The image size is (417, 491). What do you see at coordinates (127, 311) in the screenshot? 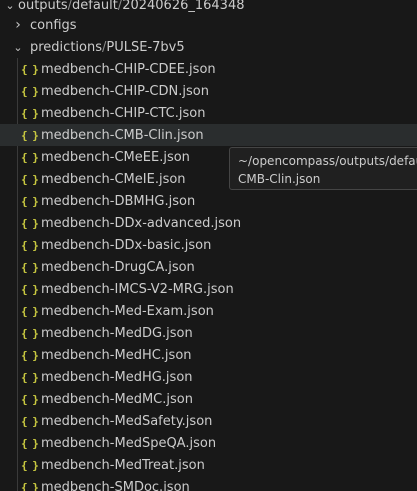
I see `file-name: medbench-Med-Exam.json` at bounding box center [127, 311].